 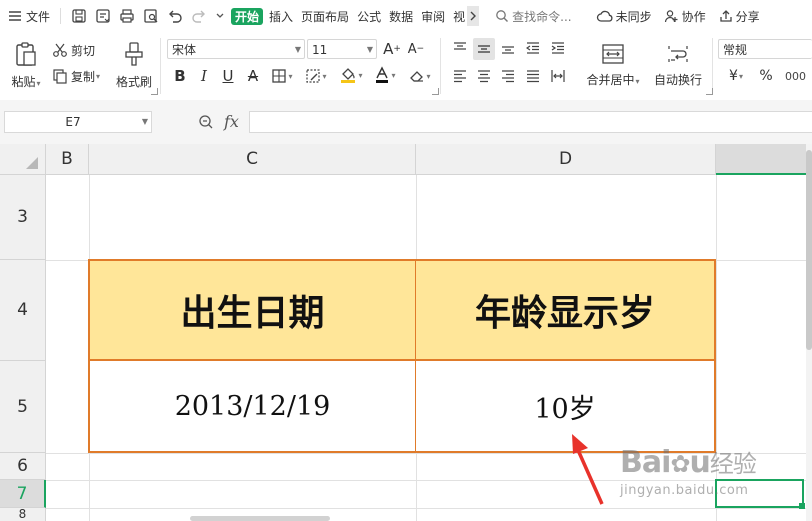 I want to click on strikethrough-button: A, so click(x=253, y=76).